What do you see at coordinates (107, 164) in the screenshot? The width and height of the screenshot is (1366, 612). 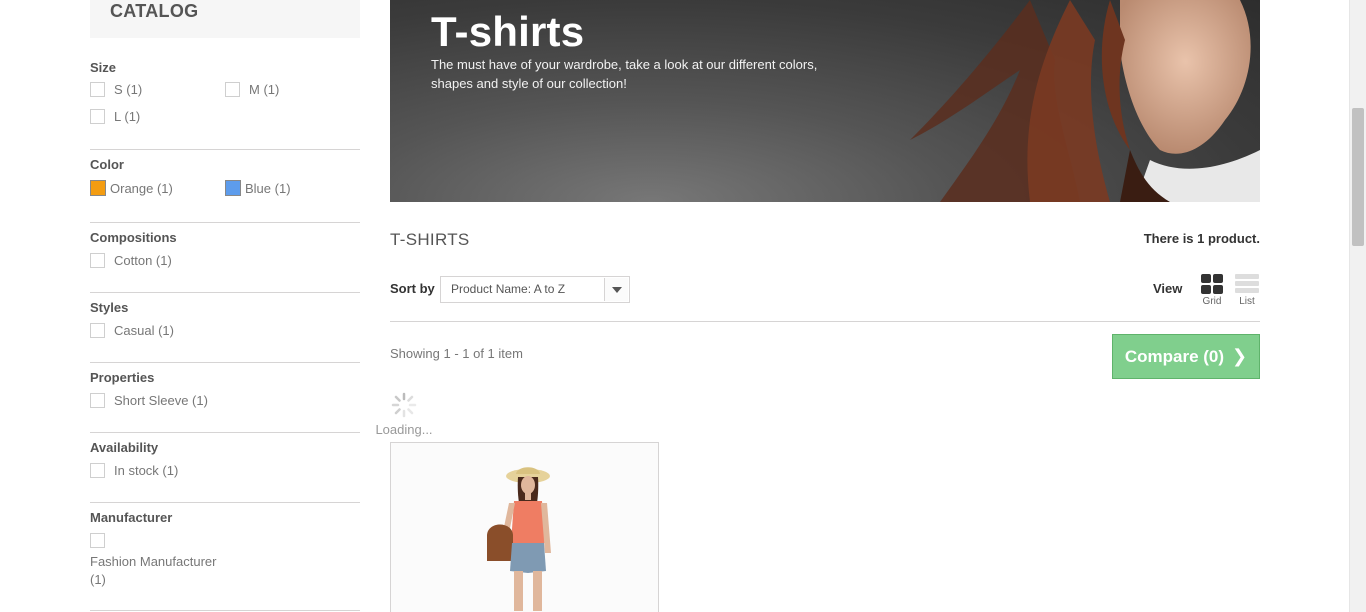 I see `filter-title: Color` at bounding box center [107, 164].